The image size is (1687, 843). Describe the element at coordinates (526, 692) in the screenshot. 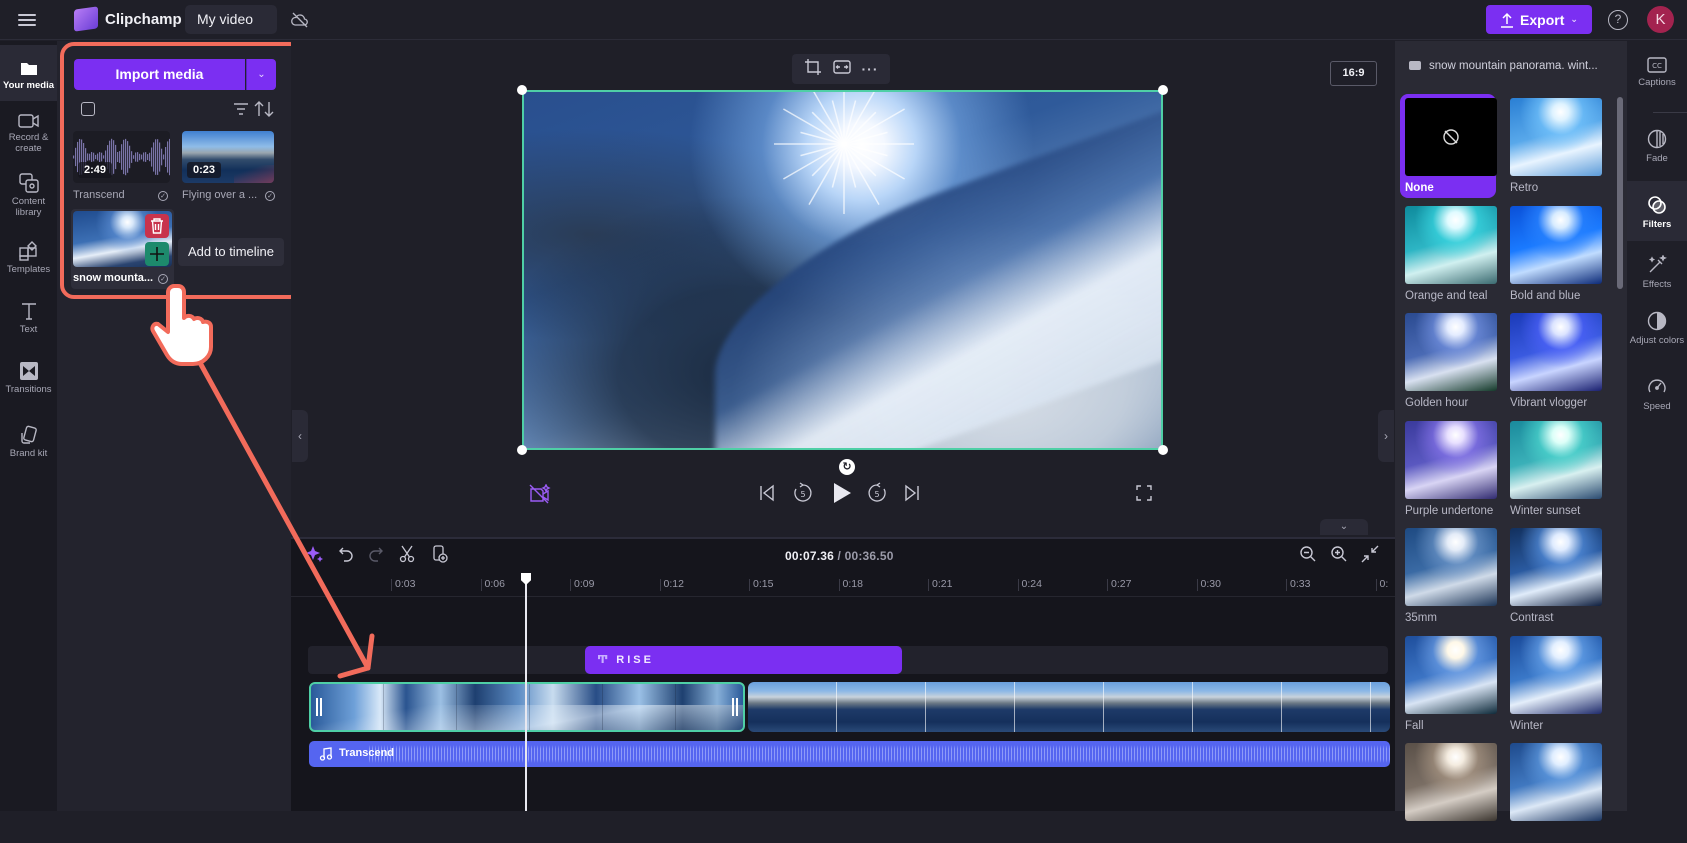

I see `playhead-line` at that location.